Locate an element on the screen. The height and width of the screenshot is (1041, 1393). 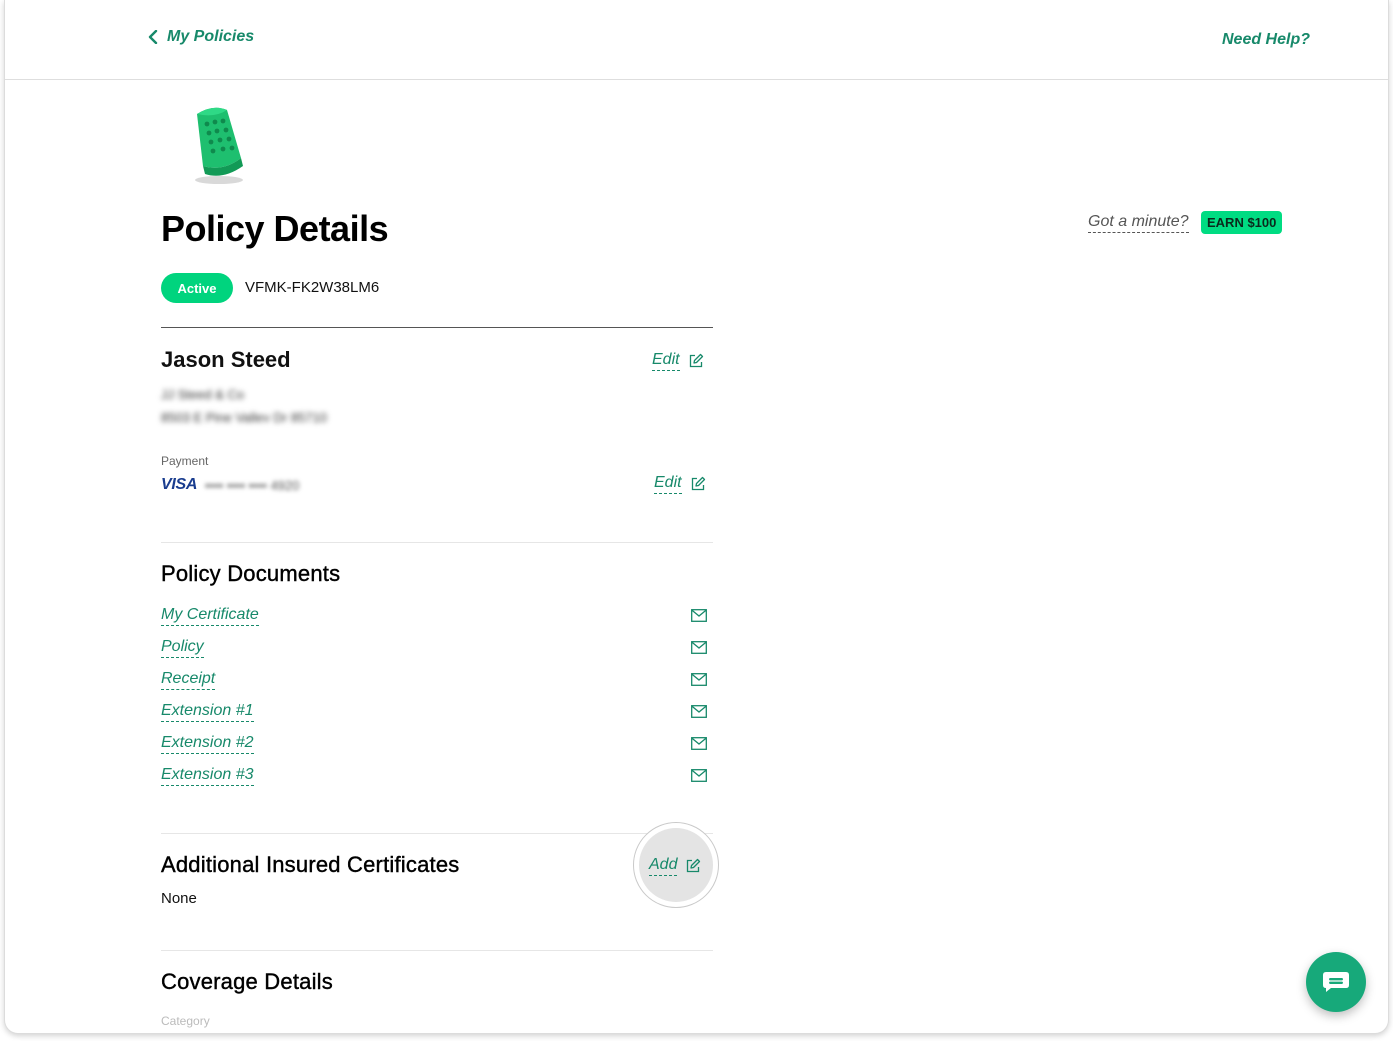
document-row: Receipt is located at coordinates (434, 683).